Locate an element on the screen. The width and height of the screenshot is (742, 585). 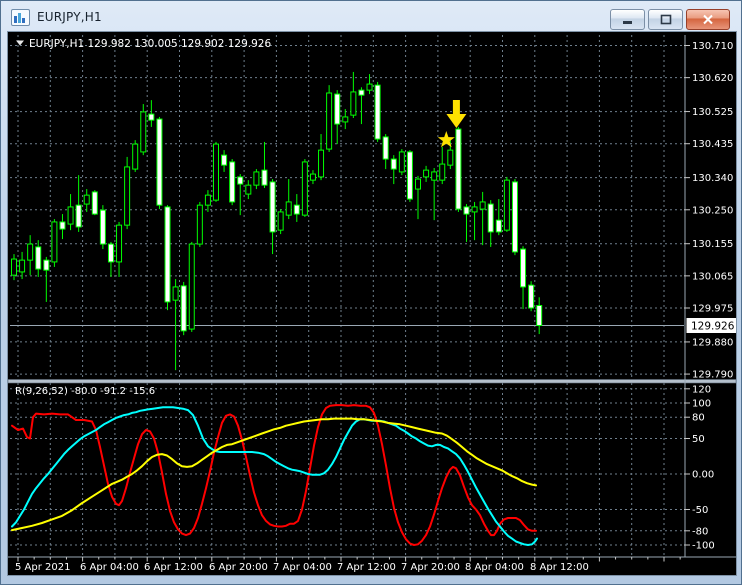
minimize-button is located at coordinates (627, 19).